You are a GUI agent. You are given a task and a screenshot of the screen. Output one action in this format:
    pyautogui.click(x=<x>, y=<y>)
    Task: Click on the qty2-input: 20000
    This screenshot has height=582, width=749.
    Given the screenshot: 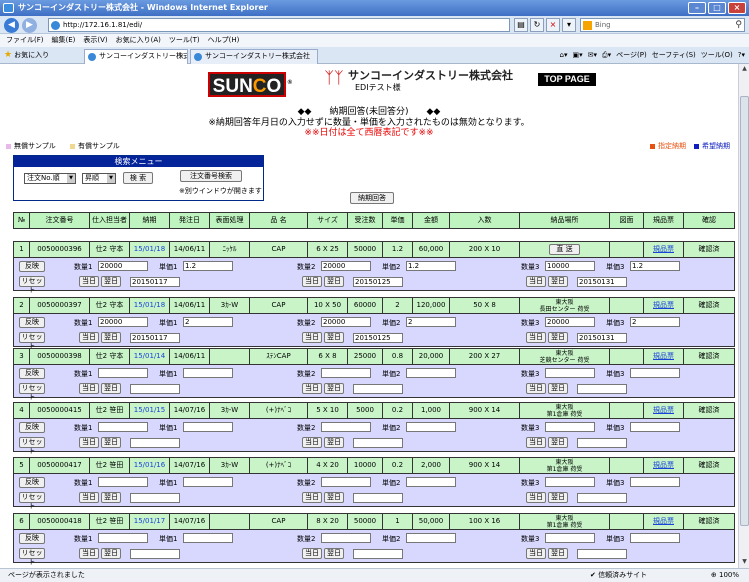 What is the action you would take?
    pyautogui.click(x=346, y=322)
    